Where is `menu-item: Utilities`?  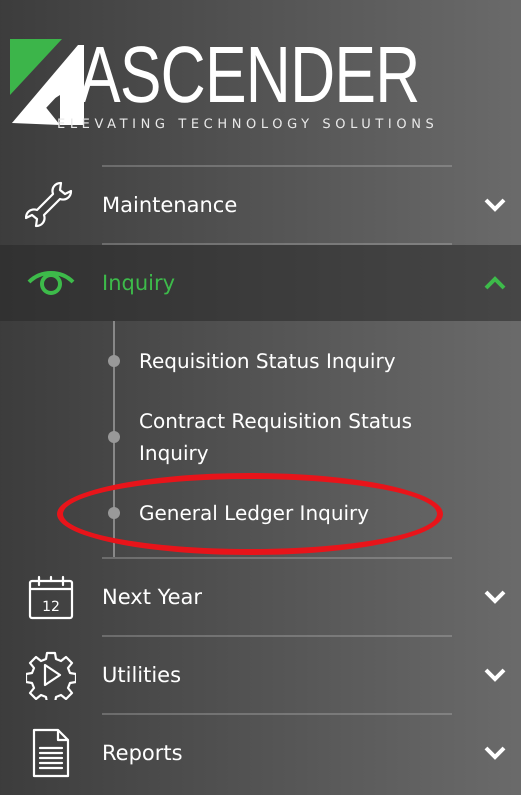 menu-item: Utilities is located at coordinates (260, 675).